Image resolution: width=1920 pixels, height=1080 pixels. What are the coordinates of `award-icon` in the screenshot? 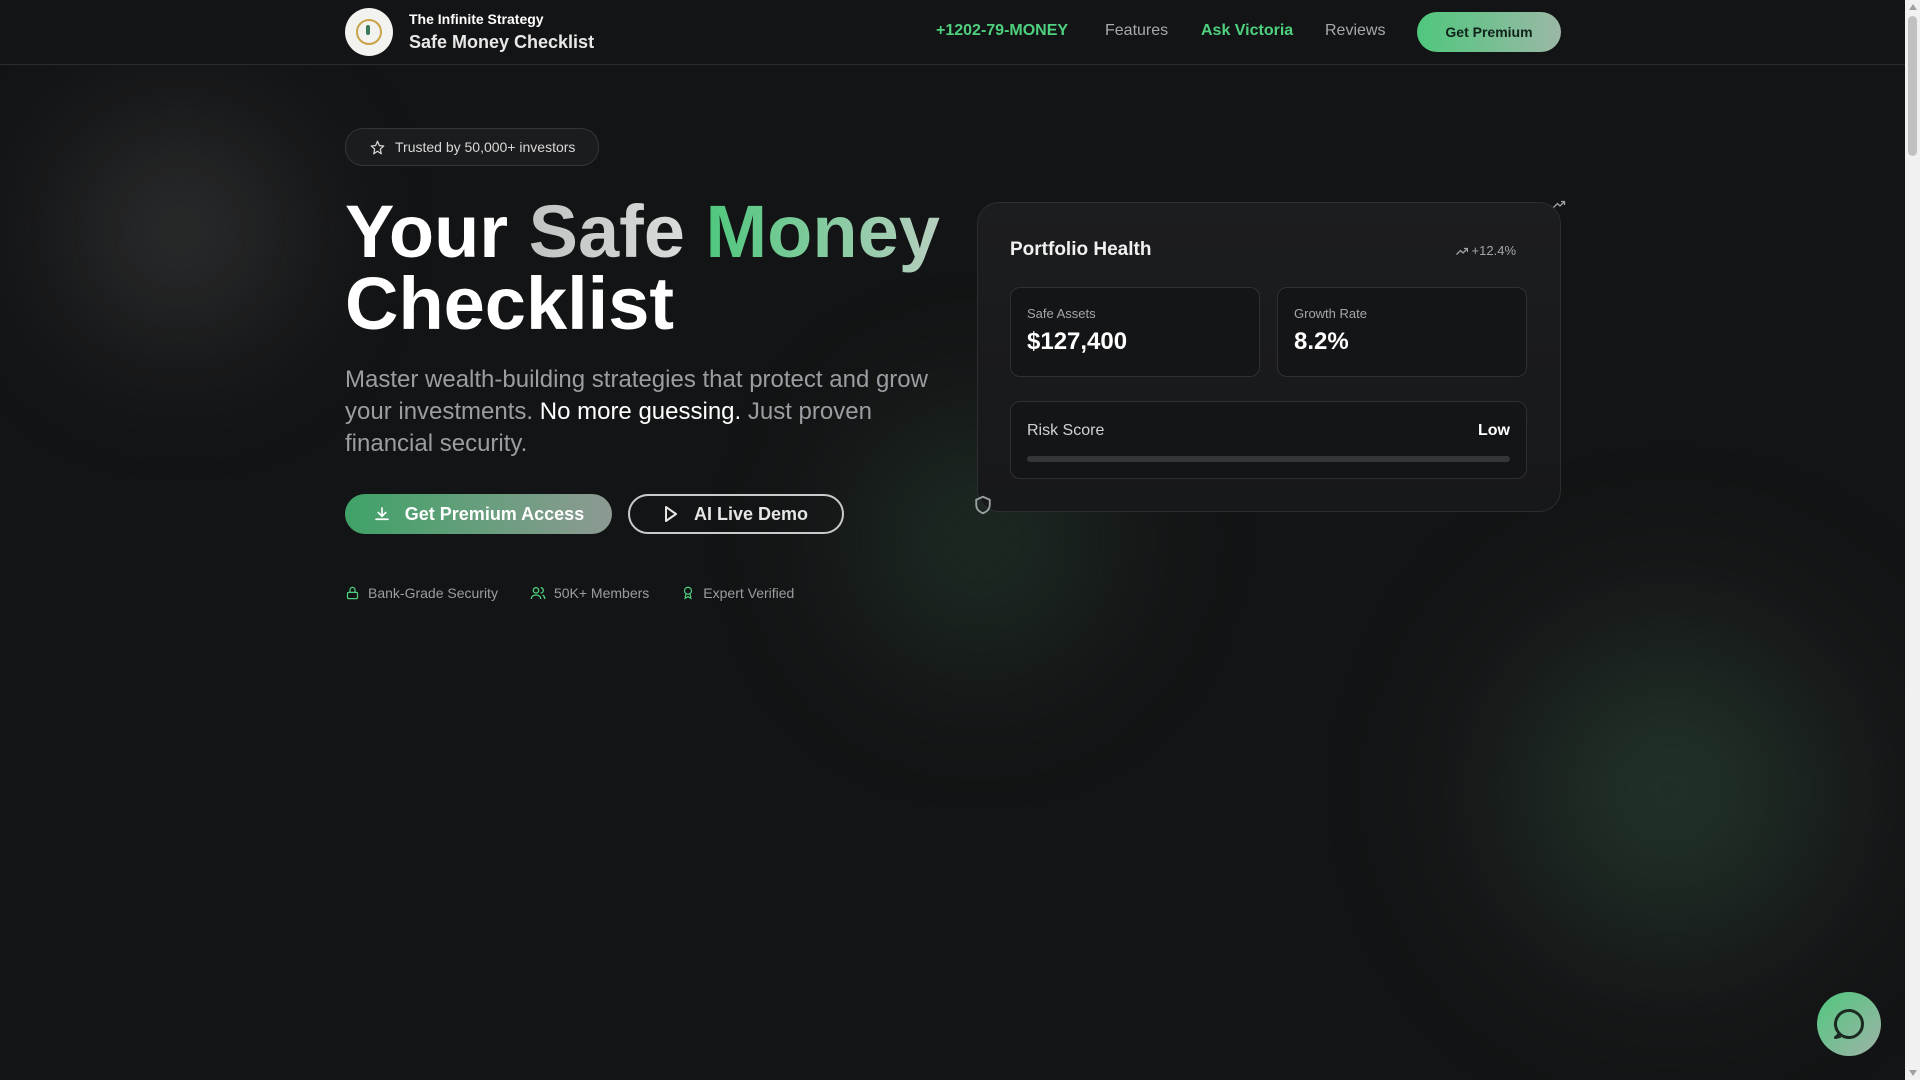 It's located at (688, 593).